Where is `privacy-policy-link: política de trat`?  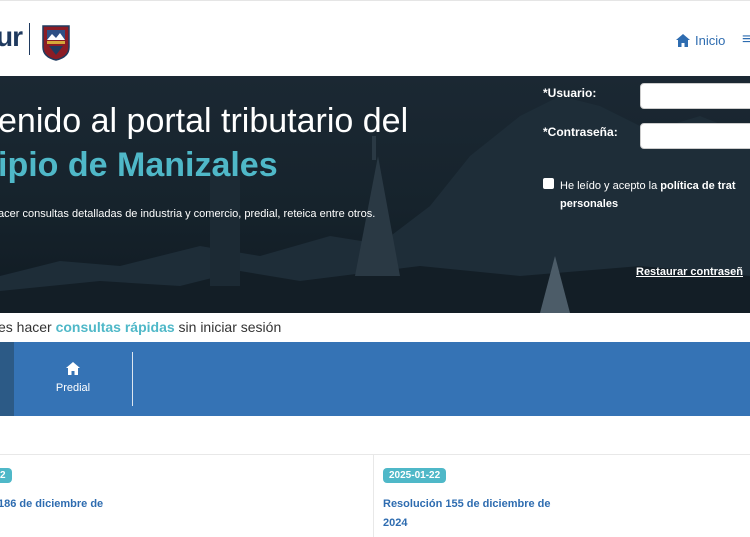 privacy-policy-link: política de trat is located at coordinates (697, 186).